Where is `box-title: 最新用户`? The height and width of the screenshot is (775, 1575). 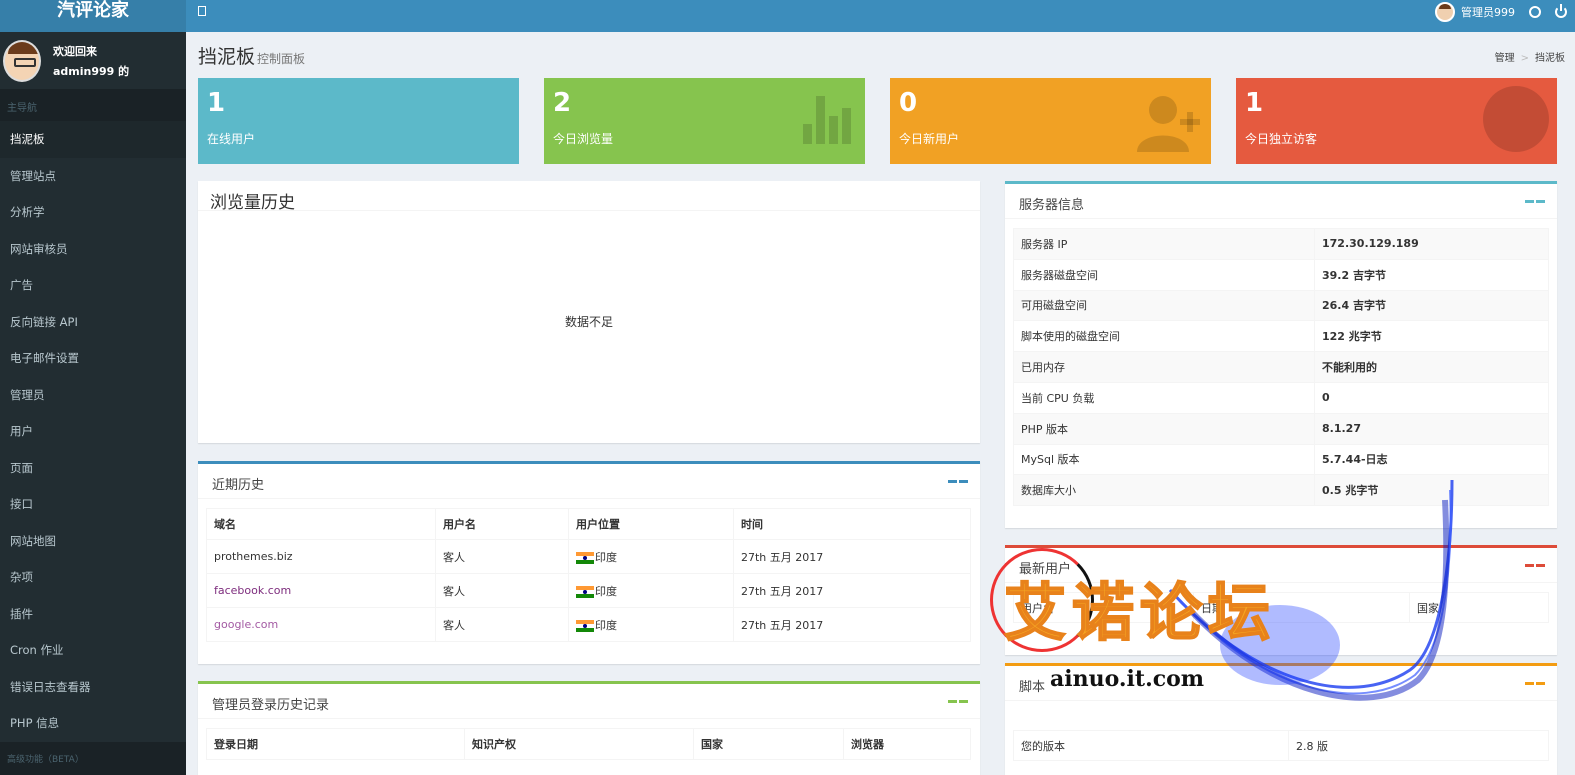 box-title: 最新用户 is located at coordinates (1281, 565).